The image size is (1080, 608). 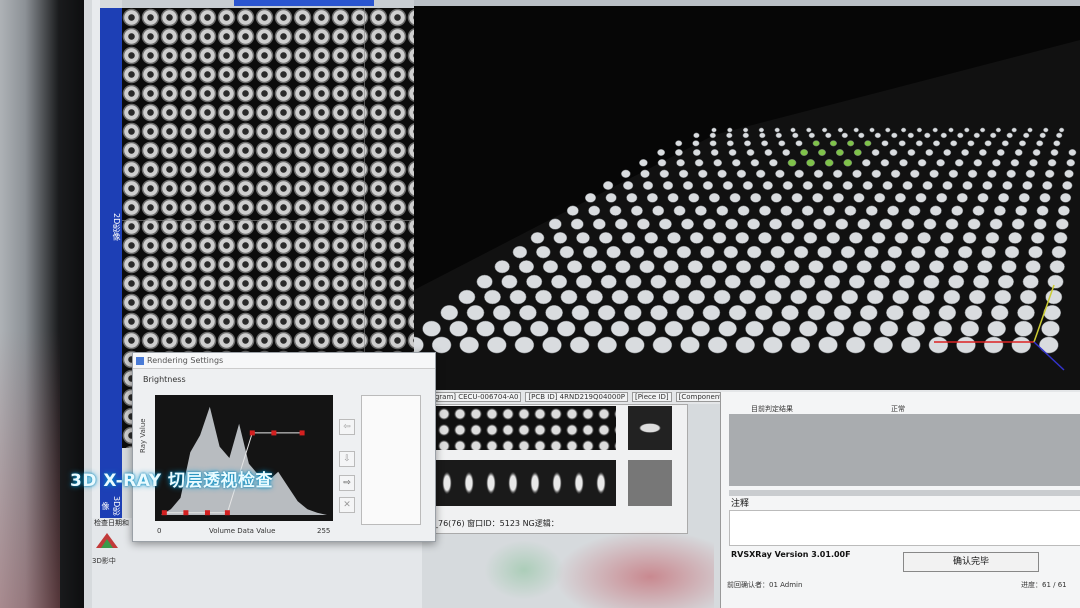 I want to click on background-blur-green, so click(x=524, y=570).